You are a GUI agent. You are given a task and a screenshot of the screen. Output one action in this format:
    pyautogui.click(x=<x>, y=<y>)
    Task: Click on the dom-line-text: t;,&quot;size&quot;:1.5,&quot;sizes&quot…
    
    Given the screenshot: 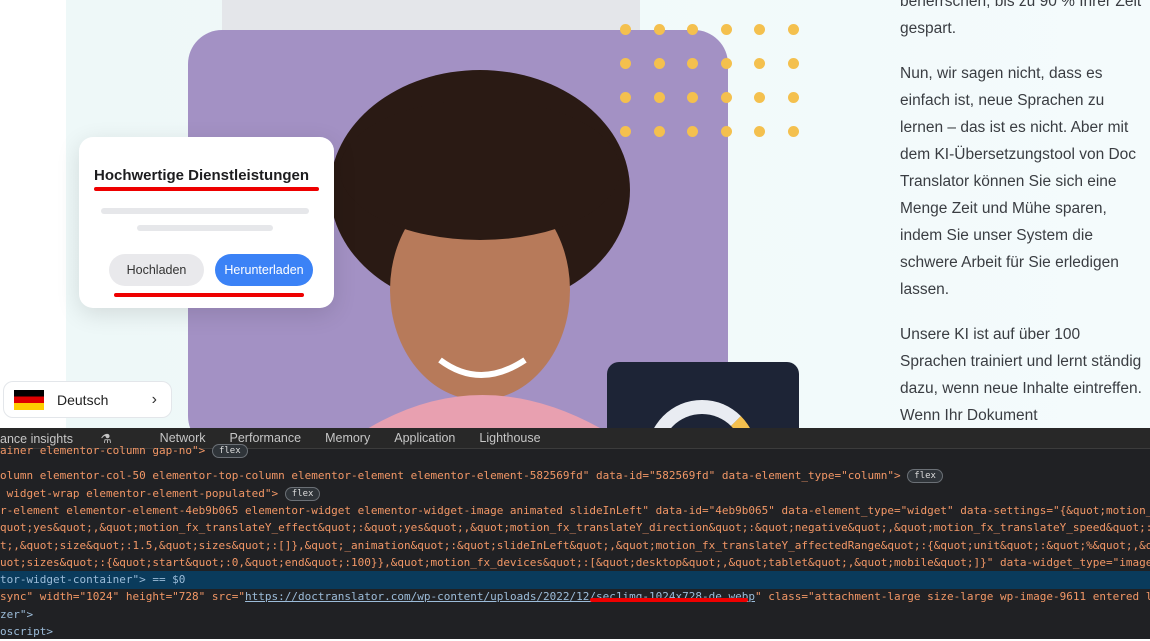 What is the action you would take?
    pyautogui.click(x=575, y=545)
    